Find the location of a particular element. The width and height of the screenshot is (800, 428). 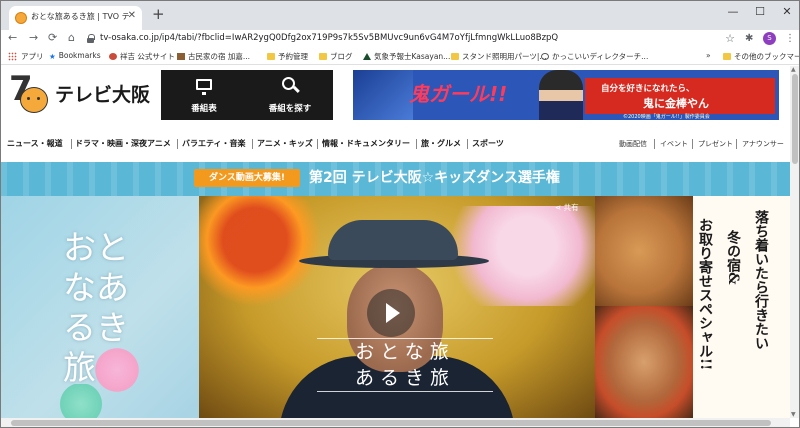

bookmark-official: 祥吉 公式サイト is located at coordinates (142, 56).